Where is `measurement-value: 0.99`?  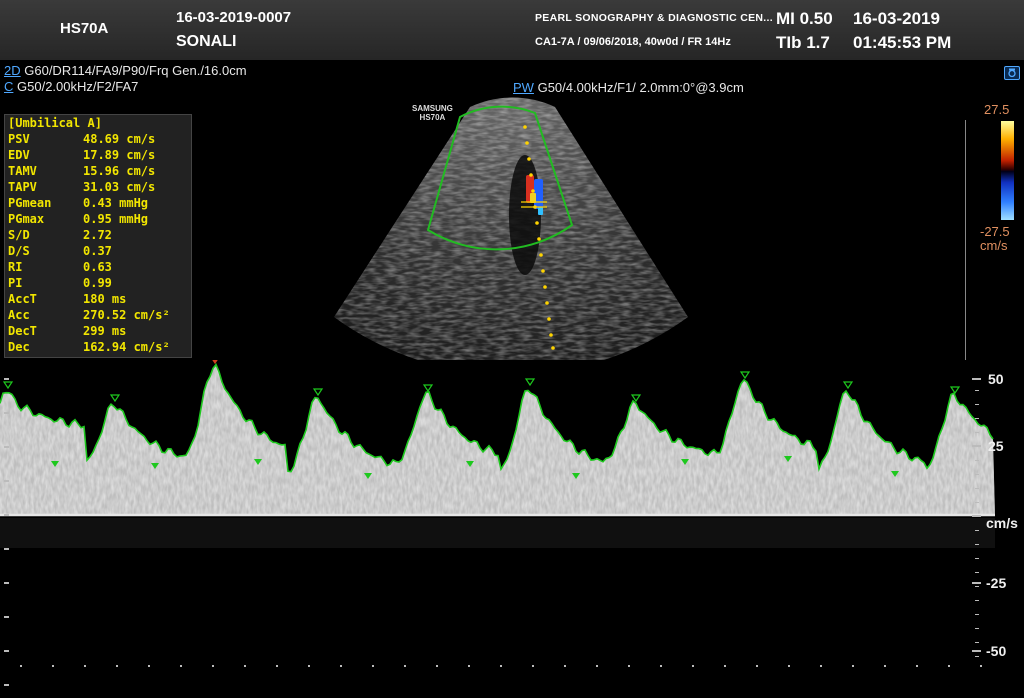
measurement-value: 0.99 is located at coordinates (97, 283).